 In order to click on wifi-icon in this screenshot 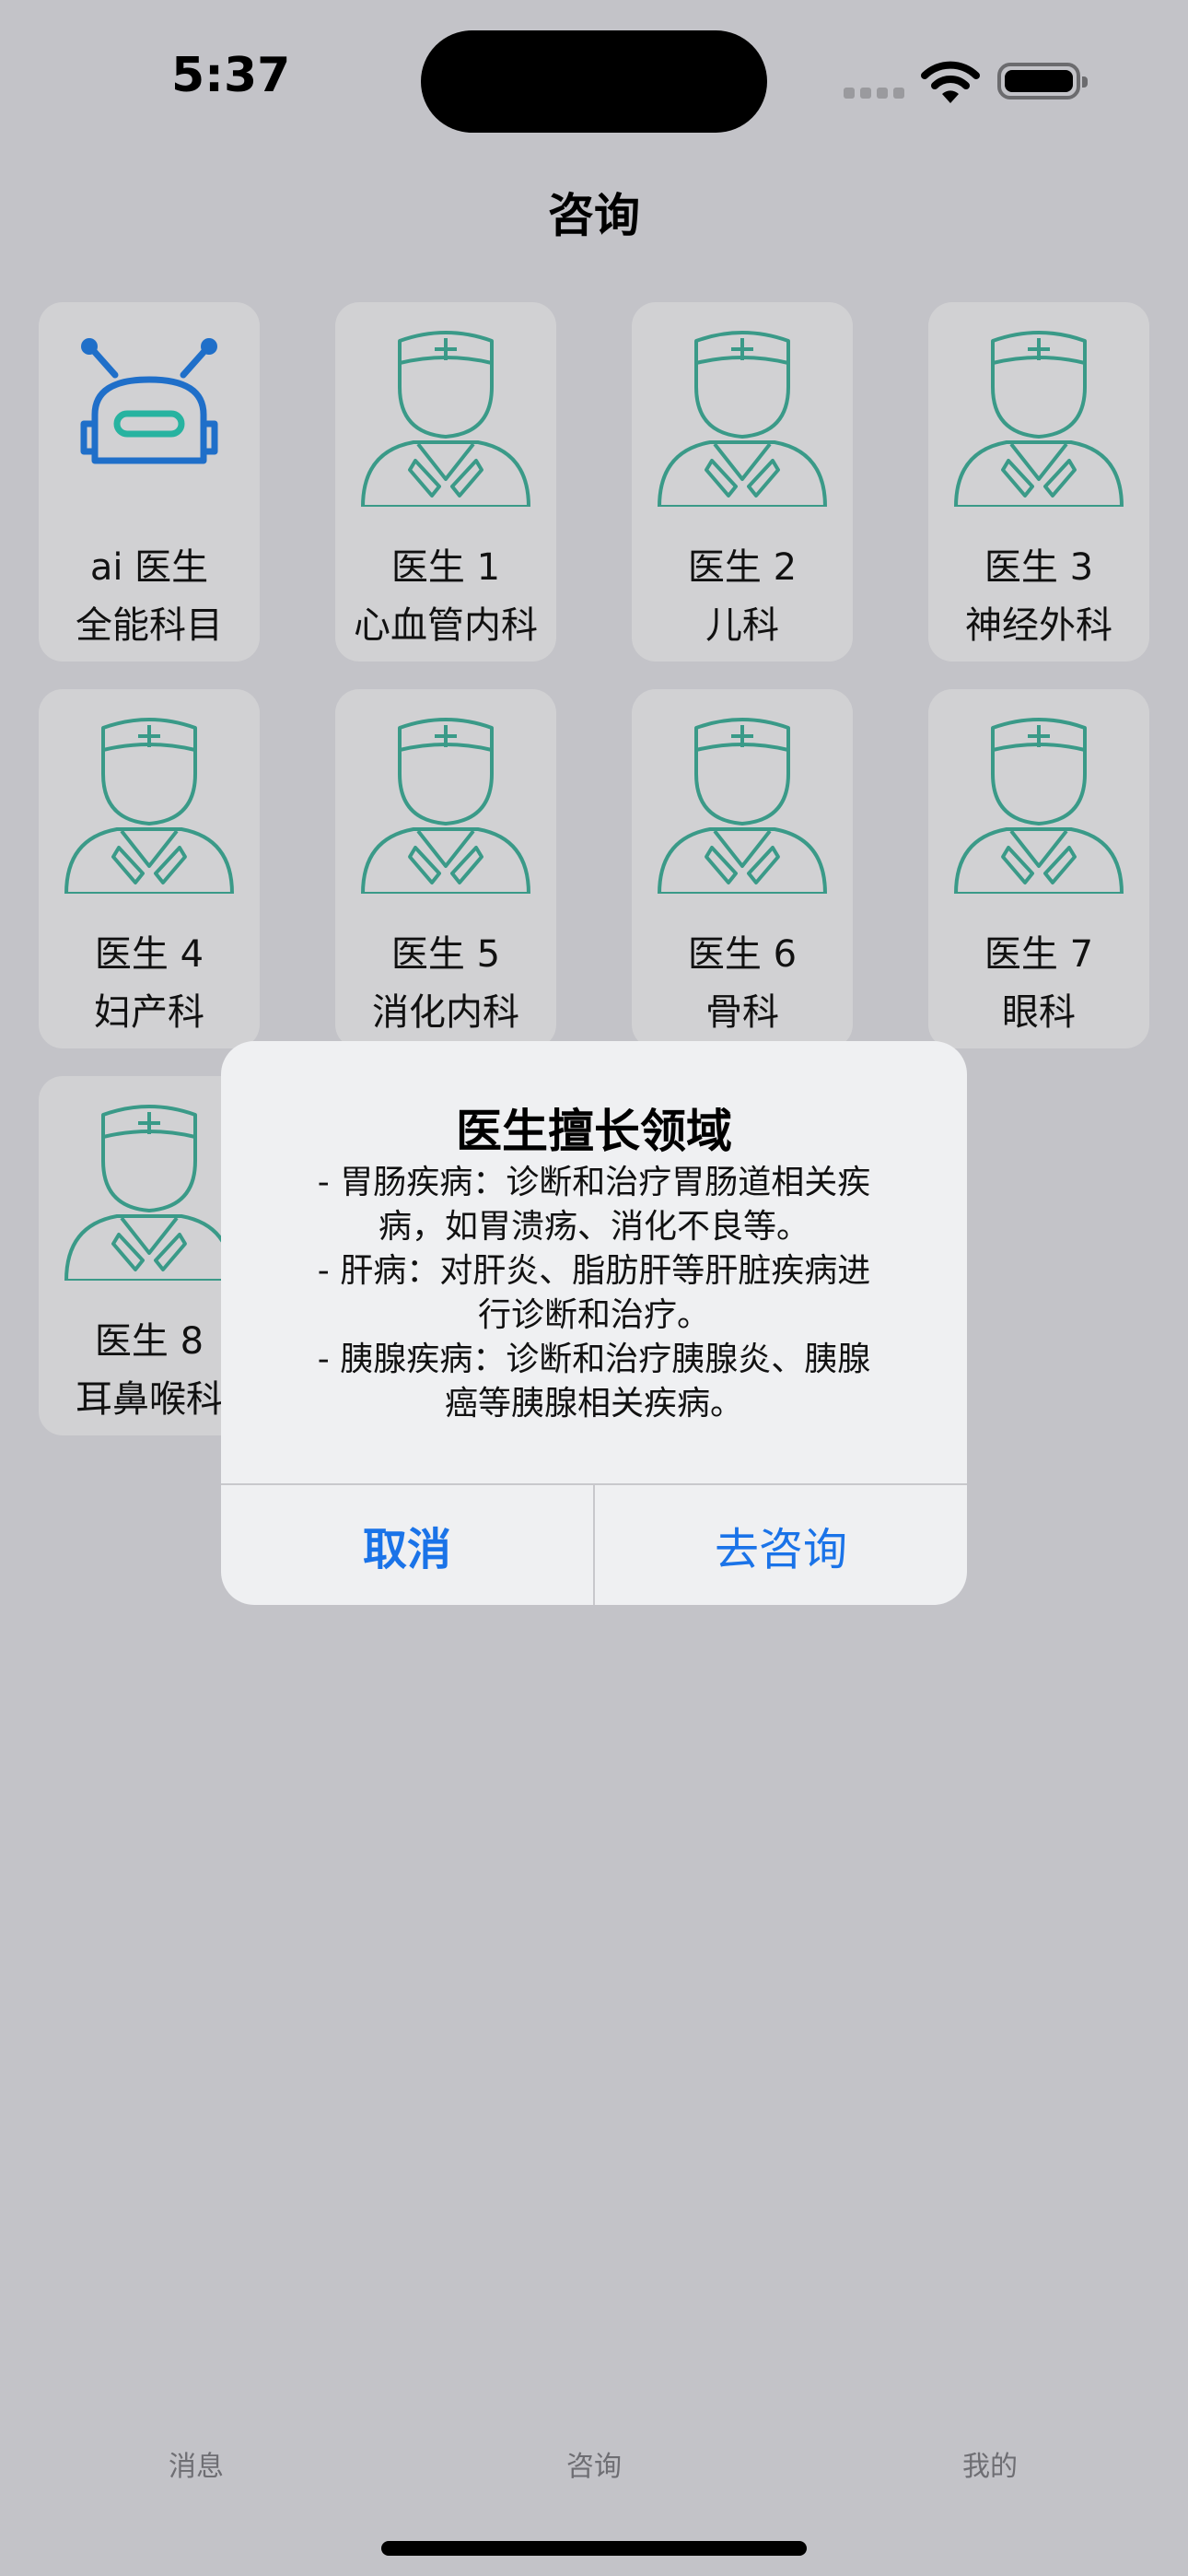, I will do `click(951, 82)`.